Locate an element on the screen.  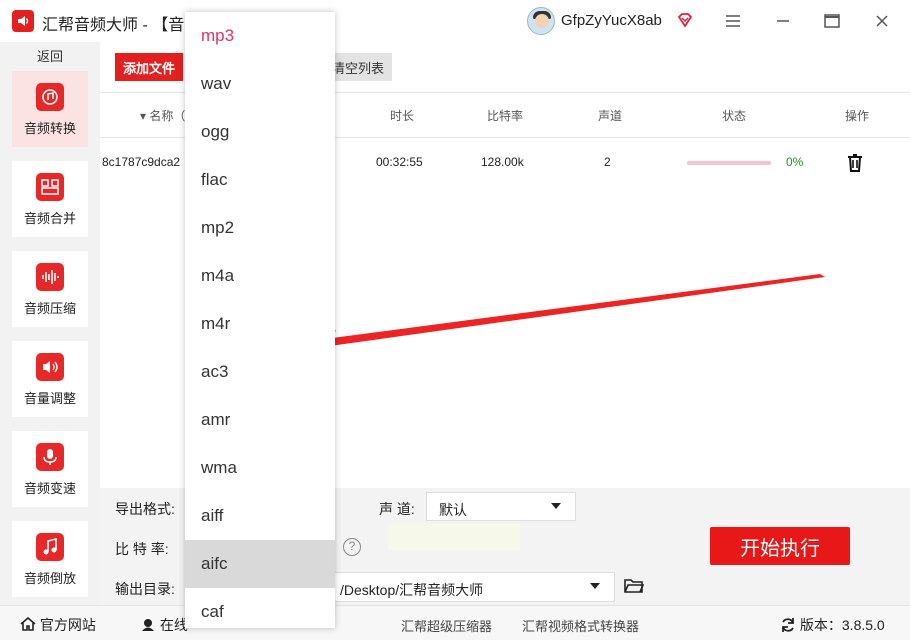
add-file-button: 添加文件 is located at coordinates (149, 67).